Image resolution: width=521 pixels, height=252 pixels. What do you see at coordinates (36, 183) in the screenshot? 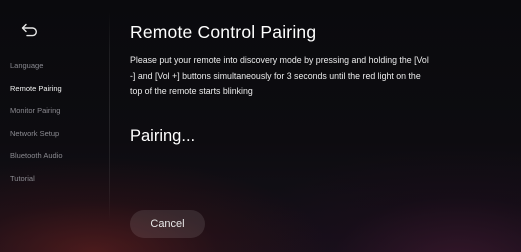
I see `sidebar-item-tutorial: Tutorial` at bounding box center [36, 183].